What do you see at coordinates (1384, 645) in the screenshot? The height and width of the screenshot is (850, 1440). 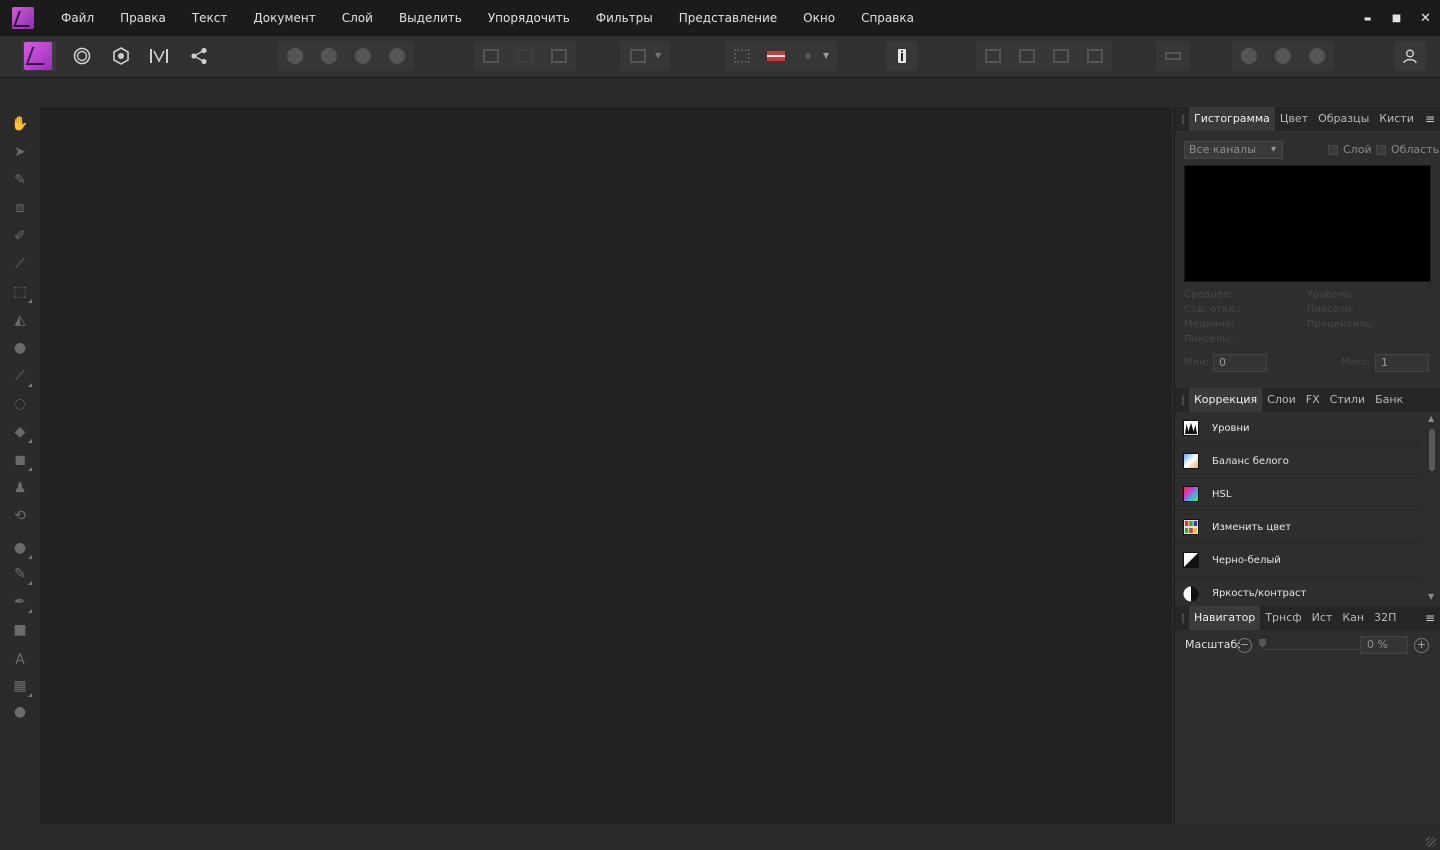 I see `zoom-value-field: 0 %` at bounding box center [1384, 645].